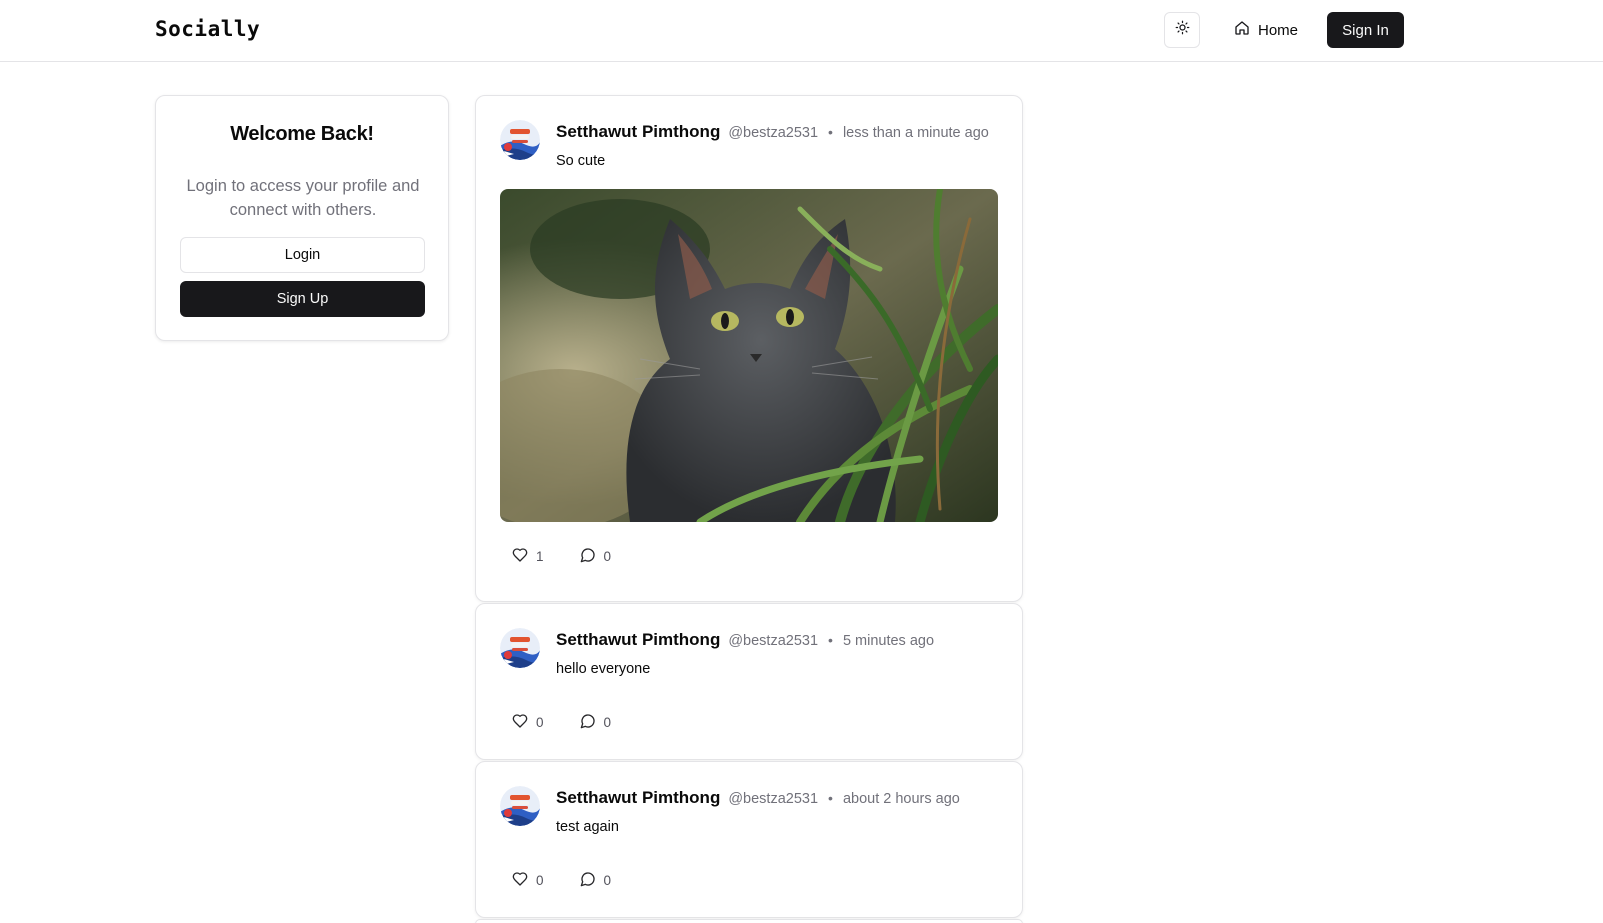 Image resolution: width=1603 pixels, height=923 pixels. Describe the element at coordinates (302, 255) in the screenshot. I see `login-button: Login` at that location.